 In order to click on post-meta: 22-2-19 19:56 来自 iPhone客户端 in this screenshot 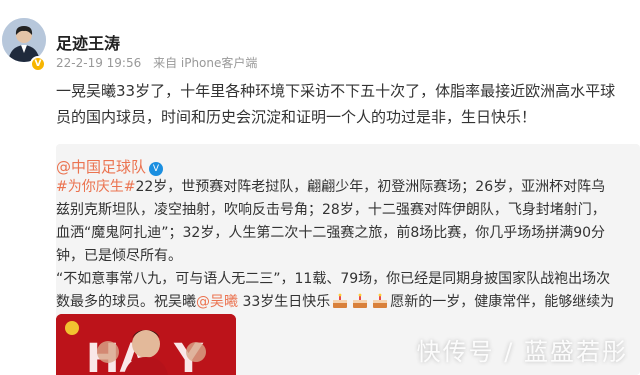, I will do `click(160, 62)`.